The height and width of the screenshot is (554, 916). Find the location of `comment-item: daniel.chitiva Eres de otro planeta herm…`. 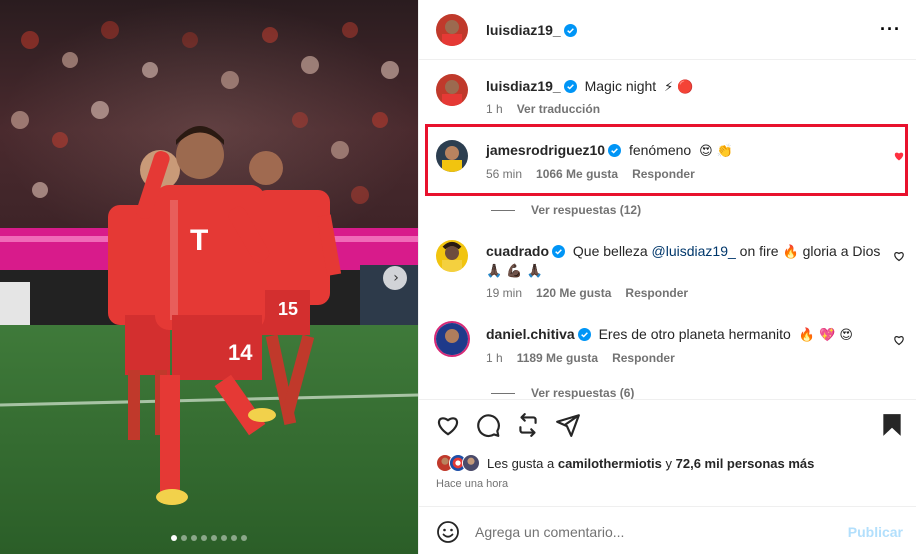

comment-item: daniel.chitiva Eres de otro planeta herm… is located at coordinates (667, 346).